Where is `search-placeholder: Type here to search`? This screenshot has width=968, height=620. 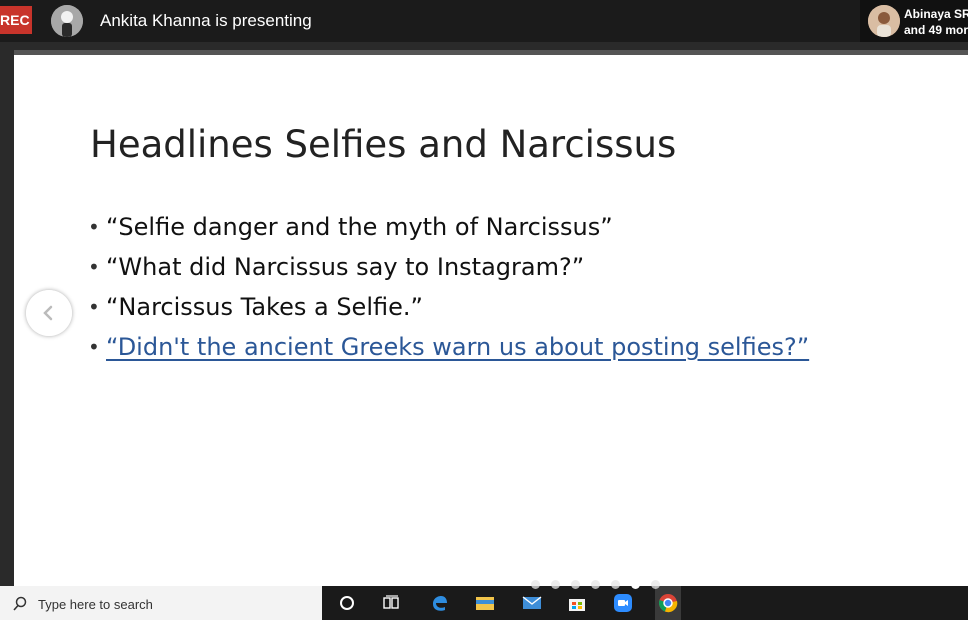
search-placeholder: Type here to search is located at coordinates (95, 604).